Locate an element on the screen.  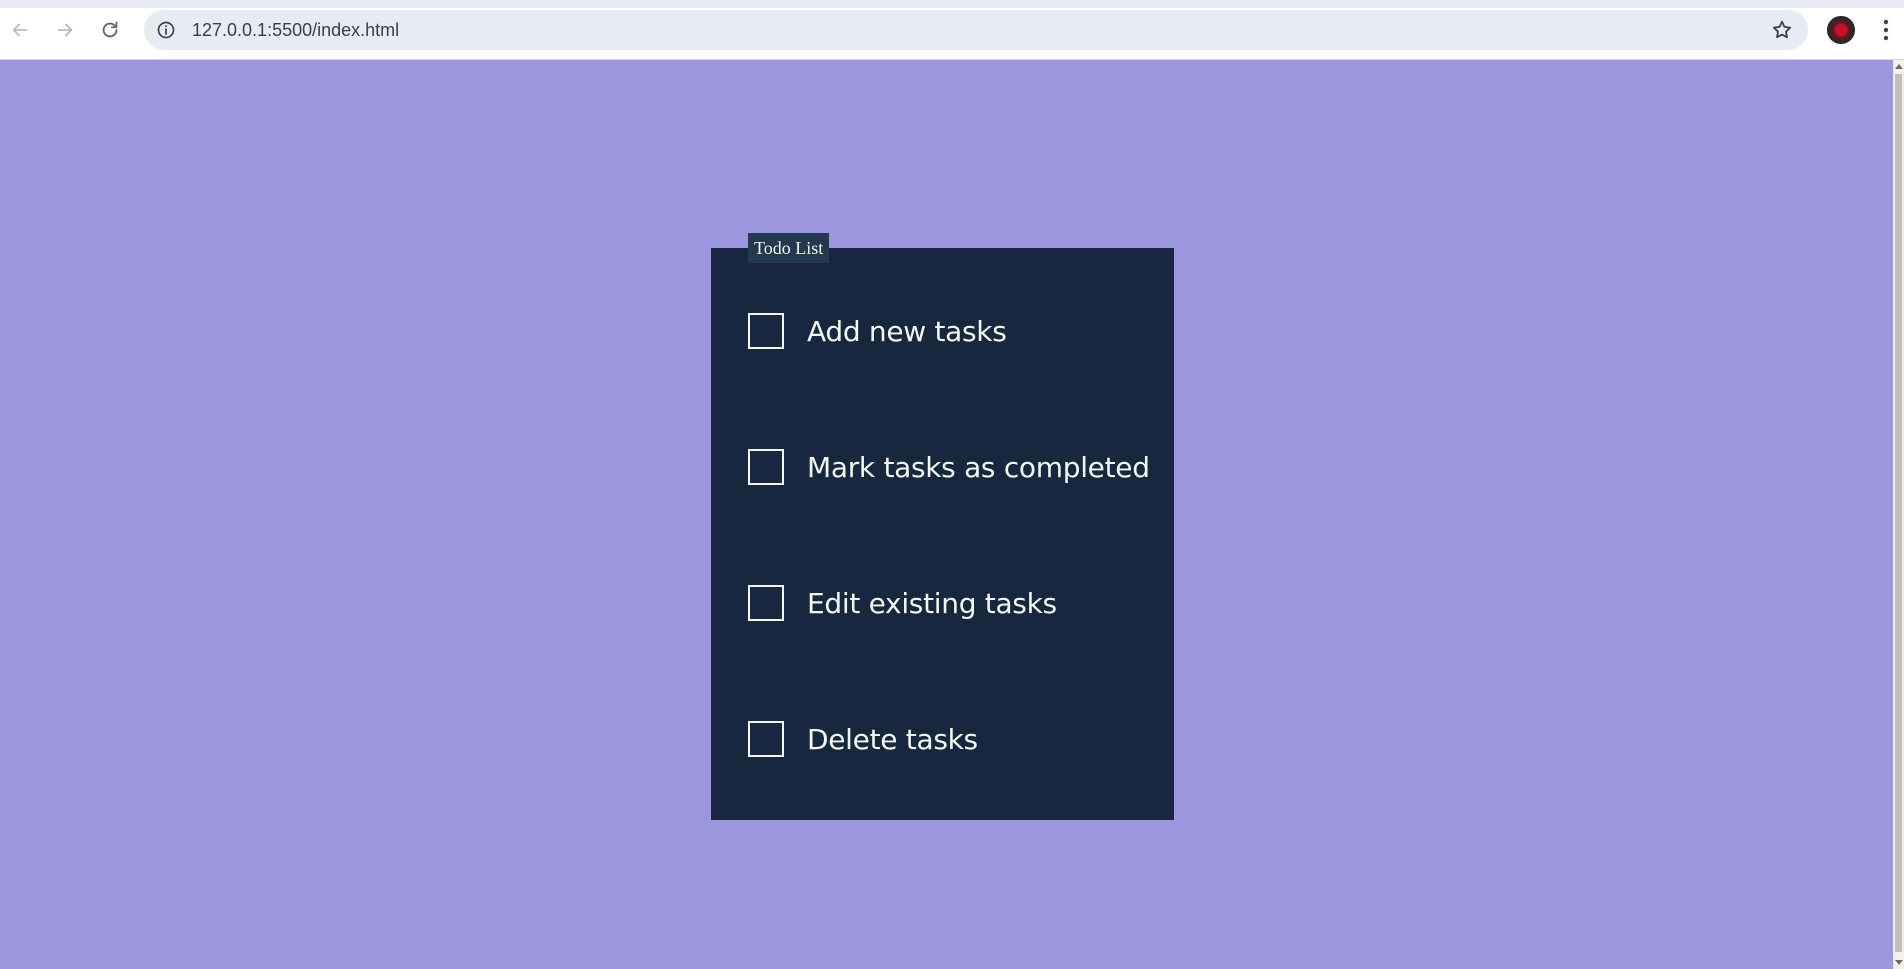
task-label: Add new tasks is located at coordinates (907, 331).